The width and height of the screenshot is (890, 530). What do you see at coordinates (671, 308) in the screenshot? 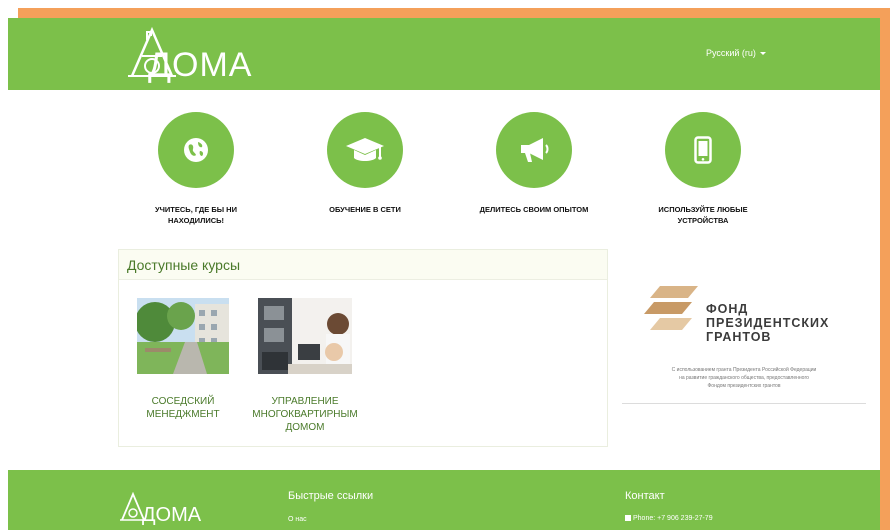
I see `grant-fund-logo-icon` at bounding box center [671, 308].